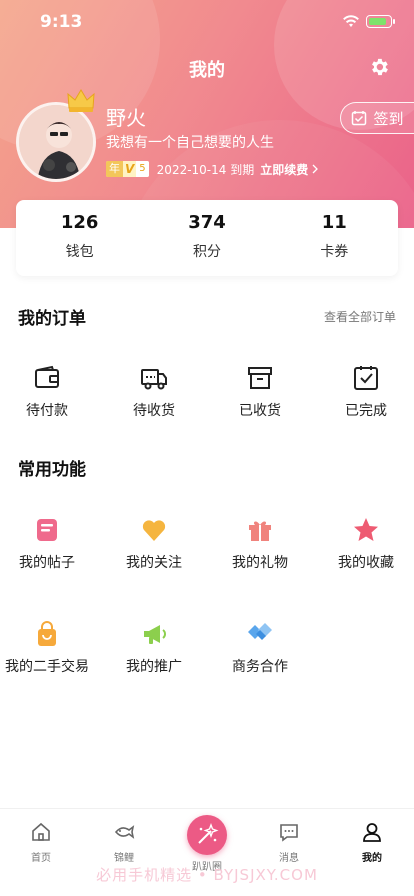 The image size is (414, 896). I want to click on avatar-image, so click(56, 142).